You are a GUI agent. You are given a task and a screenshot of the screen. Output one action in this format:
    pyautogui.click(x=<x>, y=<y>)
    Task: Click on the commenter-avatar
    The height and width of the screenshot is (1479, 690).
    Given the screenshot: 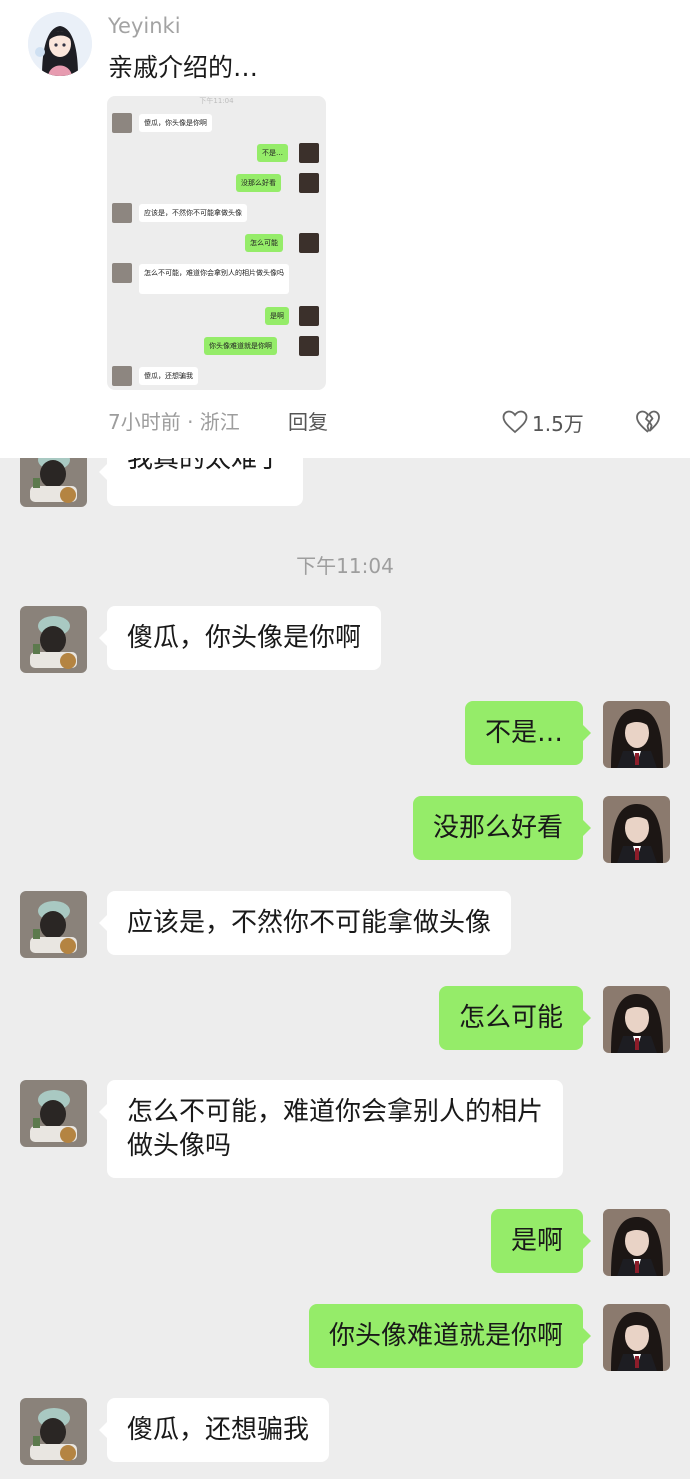 What is the action you would take?
    pyautogui.click(x=60, y=44)
    